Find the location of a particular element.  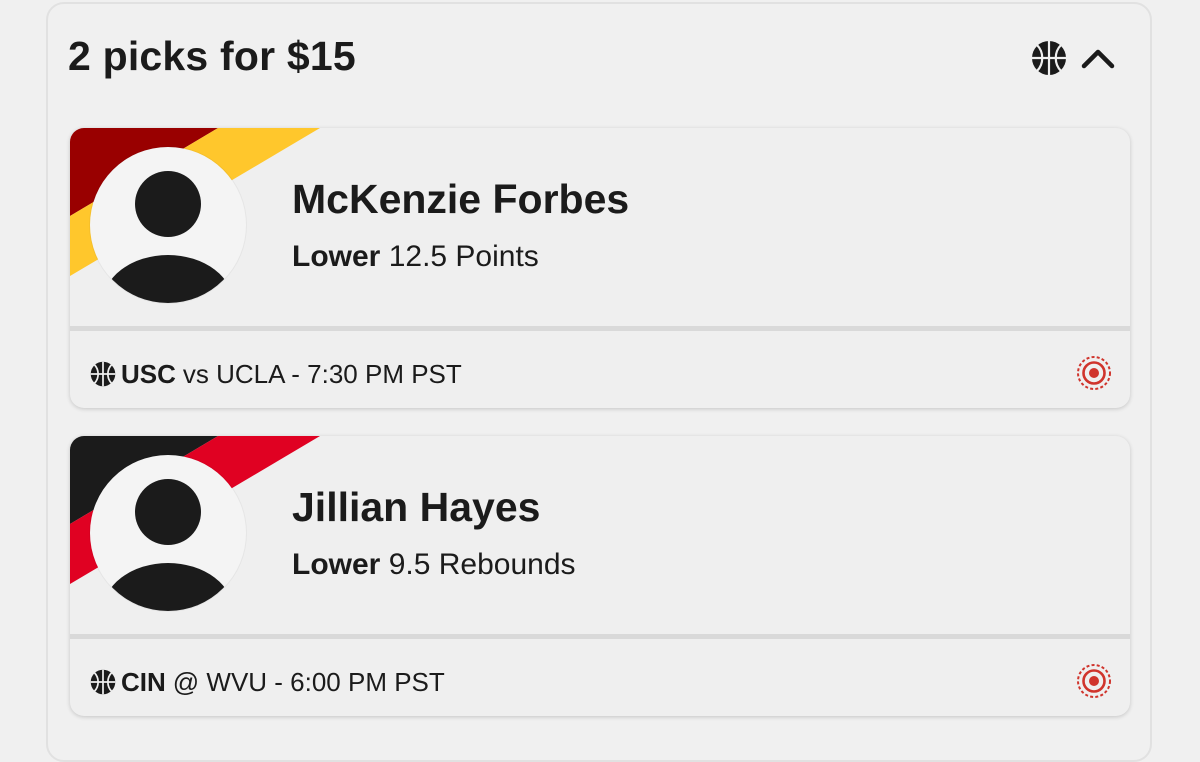

matchup-text: @ WVU - 6:00 PM PST is located at coordinates (308, 681).